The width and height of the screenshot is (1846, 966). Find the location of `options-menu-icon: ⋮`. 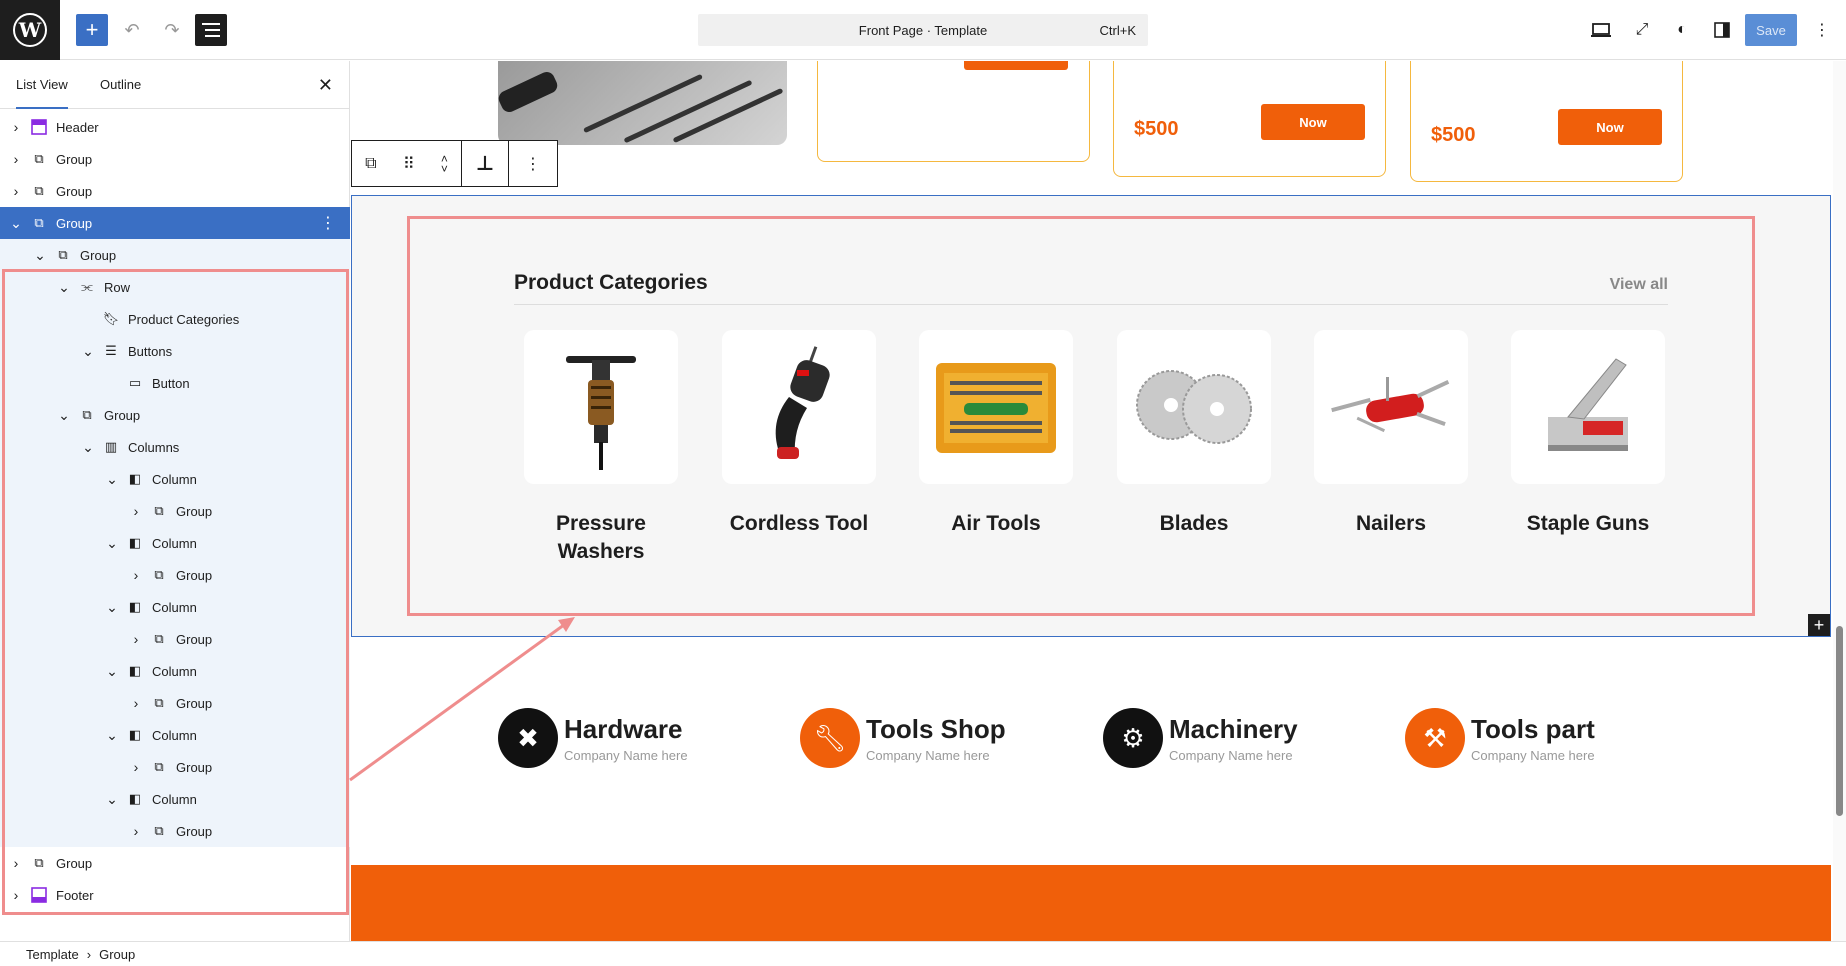

options-menu-icon: ⋮ is located at coordinates (1822, 30).